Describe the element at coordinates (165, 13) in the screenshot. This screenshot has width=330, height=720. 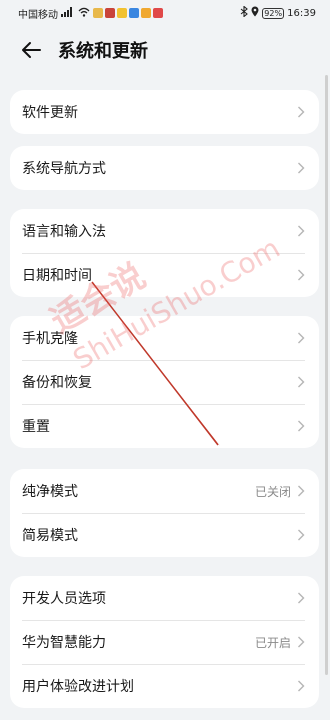
I see `status-bar: 中国移动 92% 16:39` at that location.